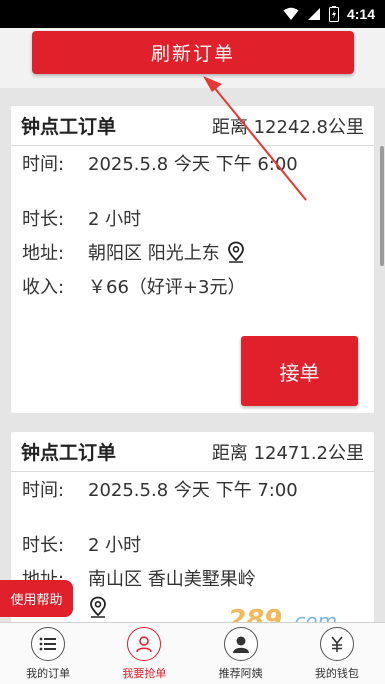 Image resolution: width=385 pixels, height=684 pixels. What do you see at coordinates (193, 164) in the screenshot?
I see `time-value: 2025.5.8 今天 下午 6:00` at bounding box center [193, 164].